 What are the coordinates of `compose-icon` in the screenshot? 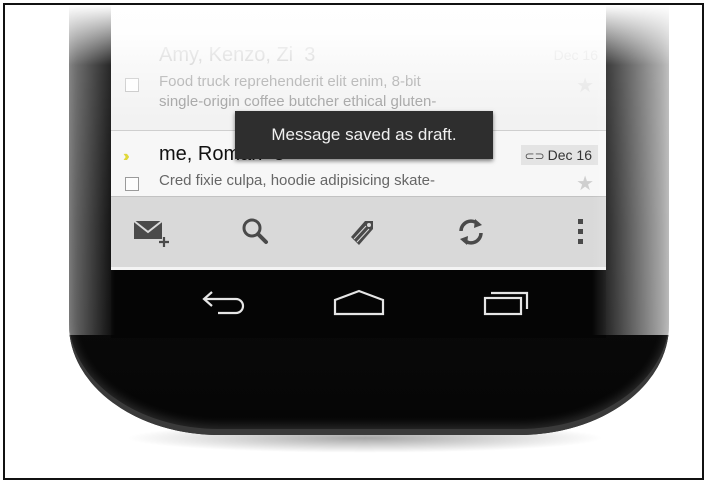 It's located at (151, 232).